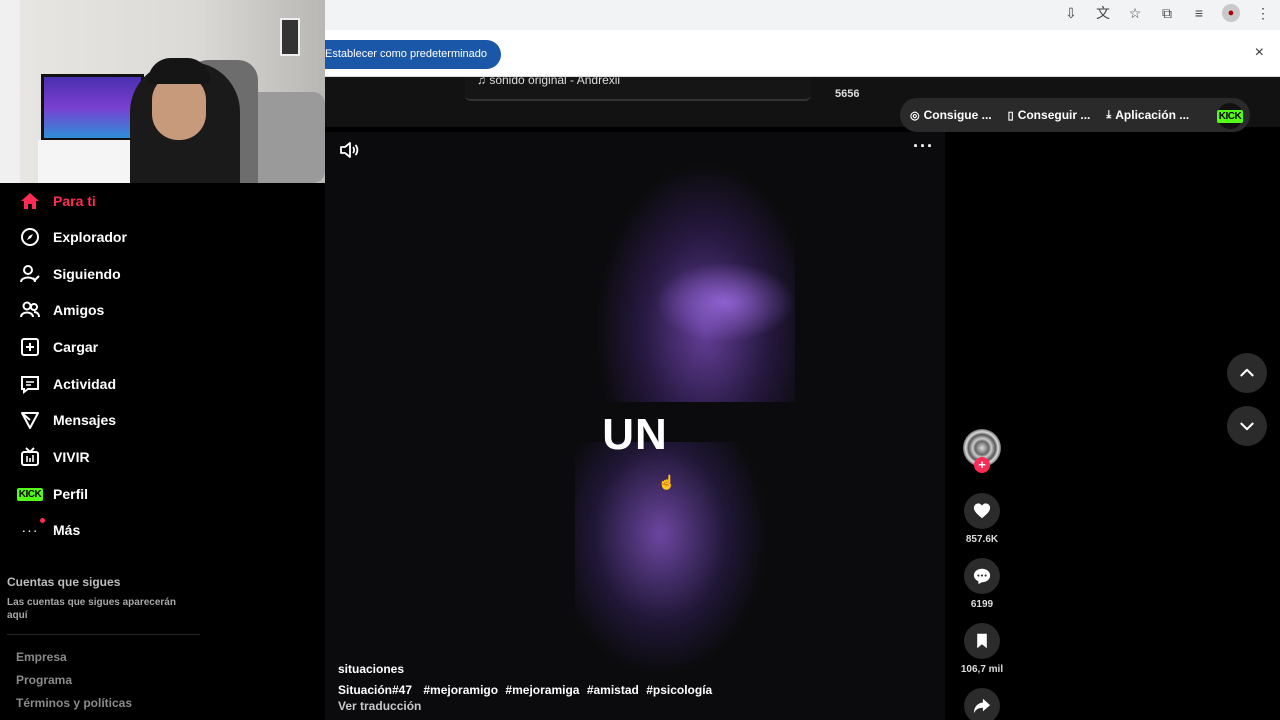 The height and width of the screenshot is (720, 1280). What do you see at coordinates (667, 482) in the screenshot?
I see `cursor-icon: ☝` at bounding box center [667, 482].